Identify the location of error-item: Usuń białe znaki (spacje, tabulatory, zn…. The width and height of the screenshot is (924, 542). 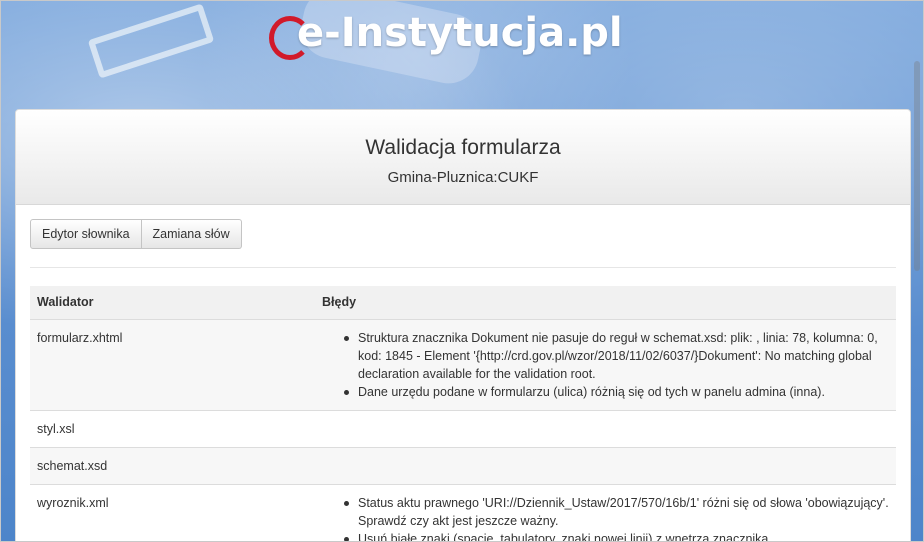
(616, 535).